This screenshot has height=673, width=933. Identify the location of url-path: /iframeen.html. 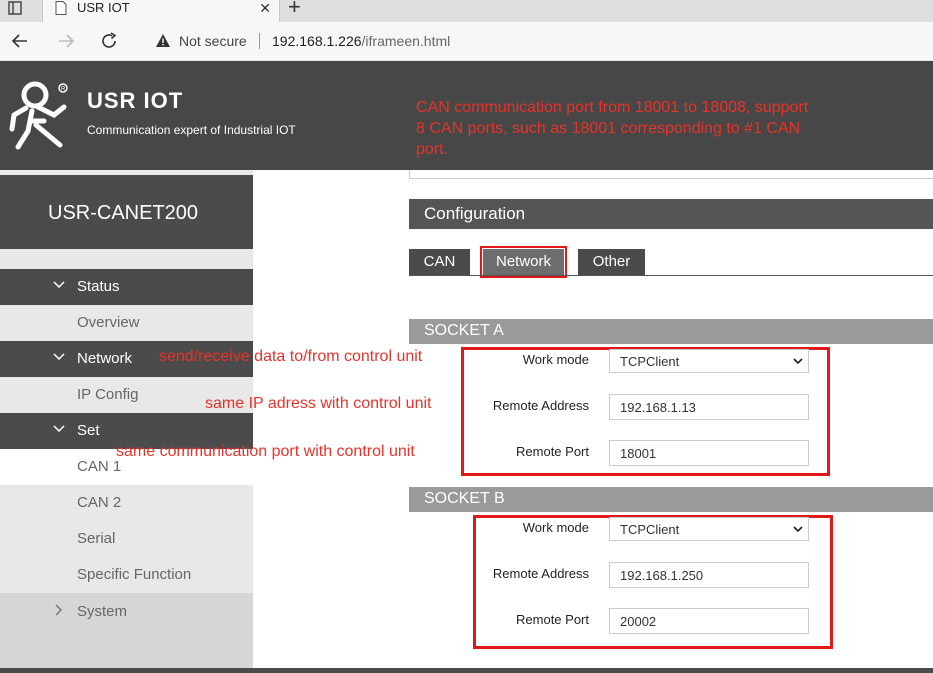
(406, 41).